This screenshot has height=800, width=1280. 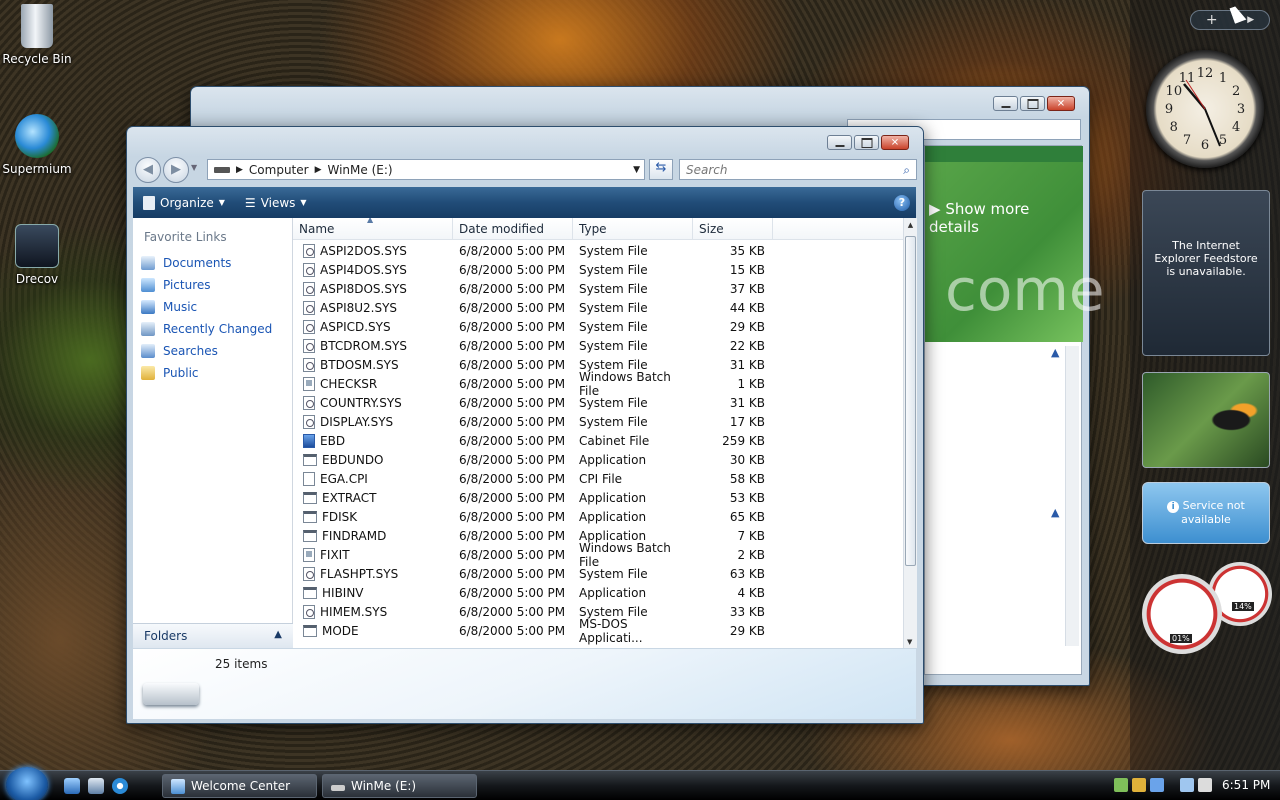 I want to click on scroll-down-icon: ▼, so click(x=909, y=642).